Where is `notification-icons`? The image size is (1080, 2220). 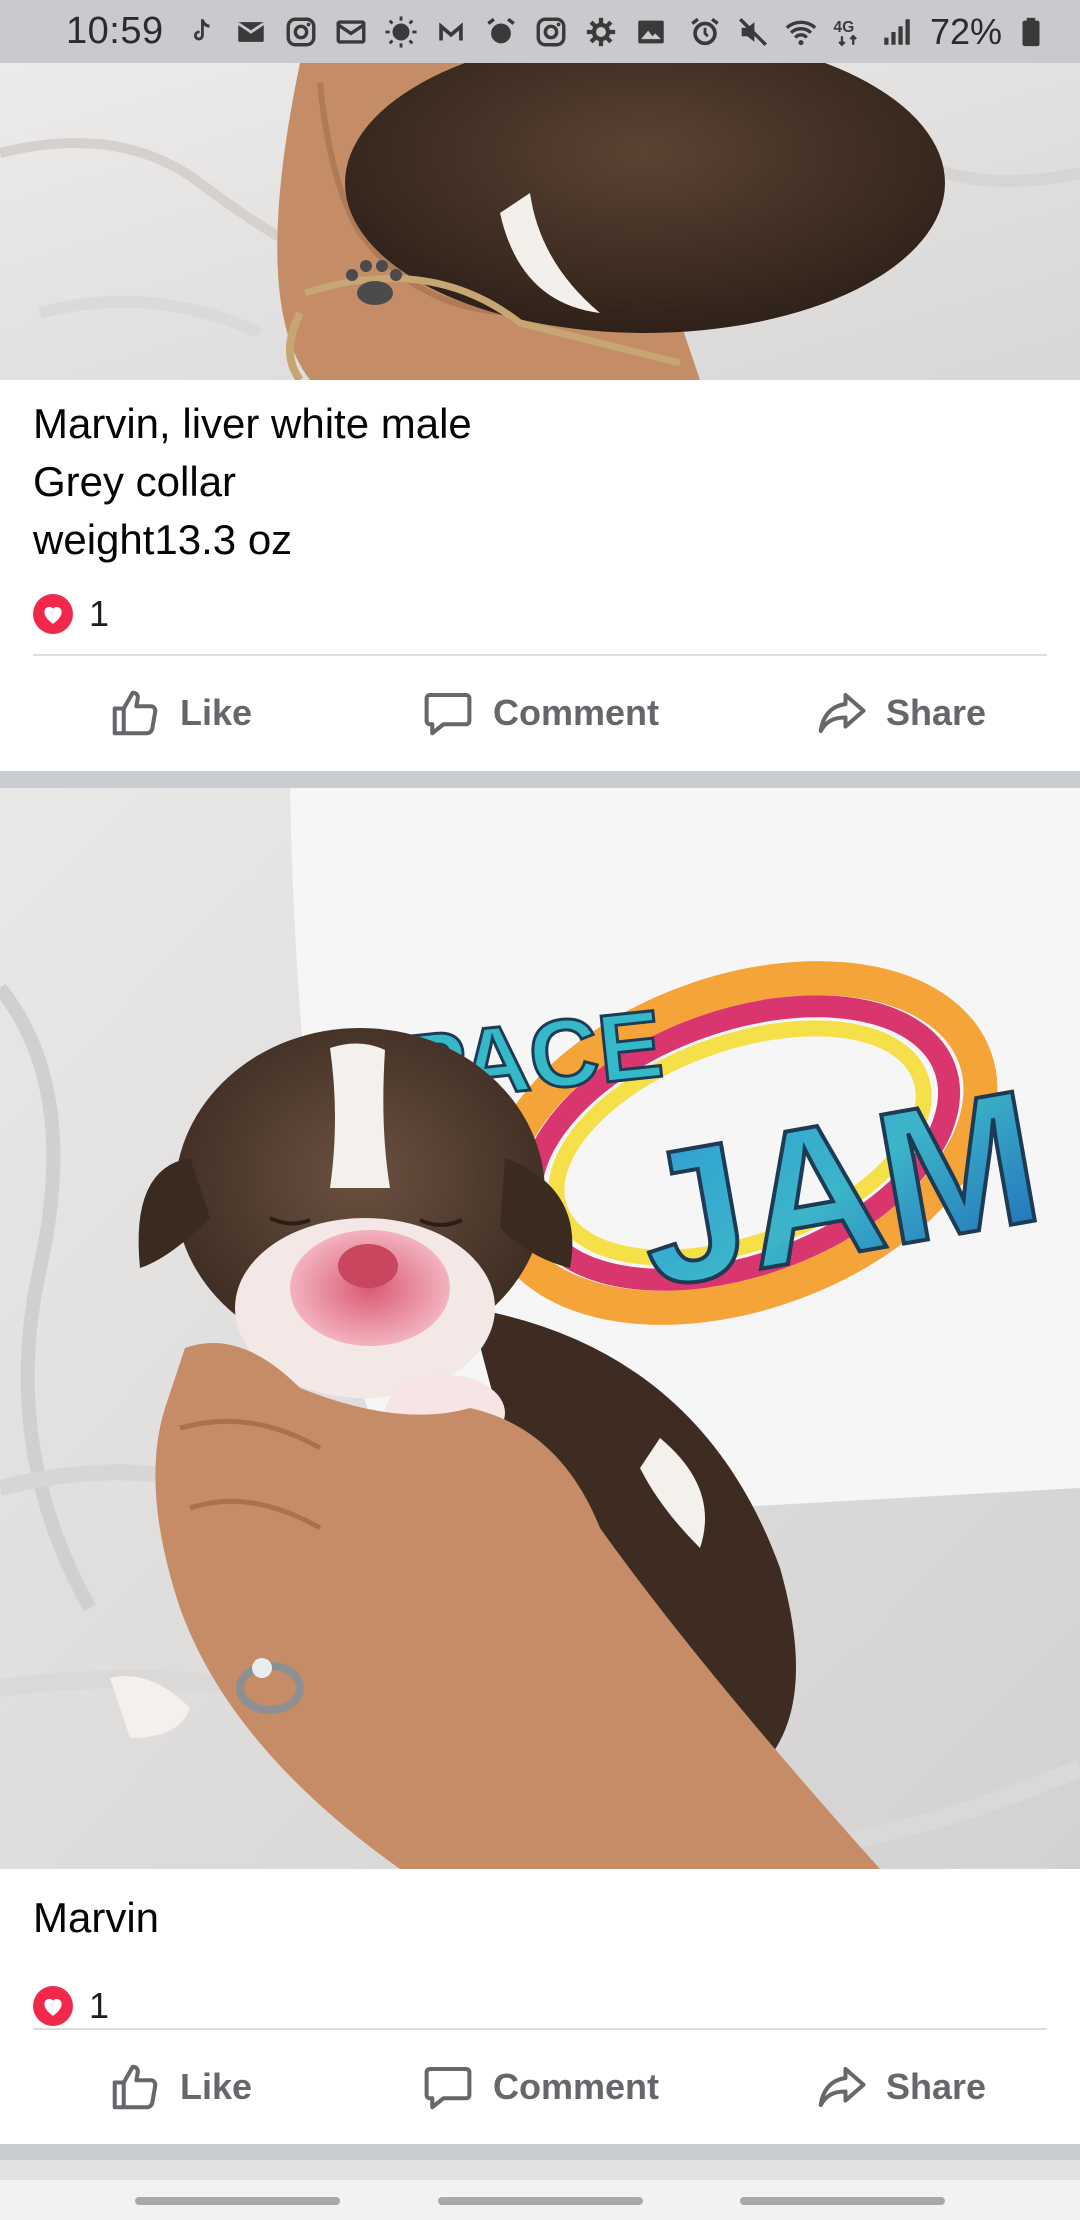 notification-icons is located at coordinates (426, 32).